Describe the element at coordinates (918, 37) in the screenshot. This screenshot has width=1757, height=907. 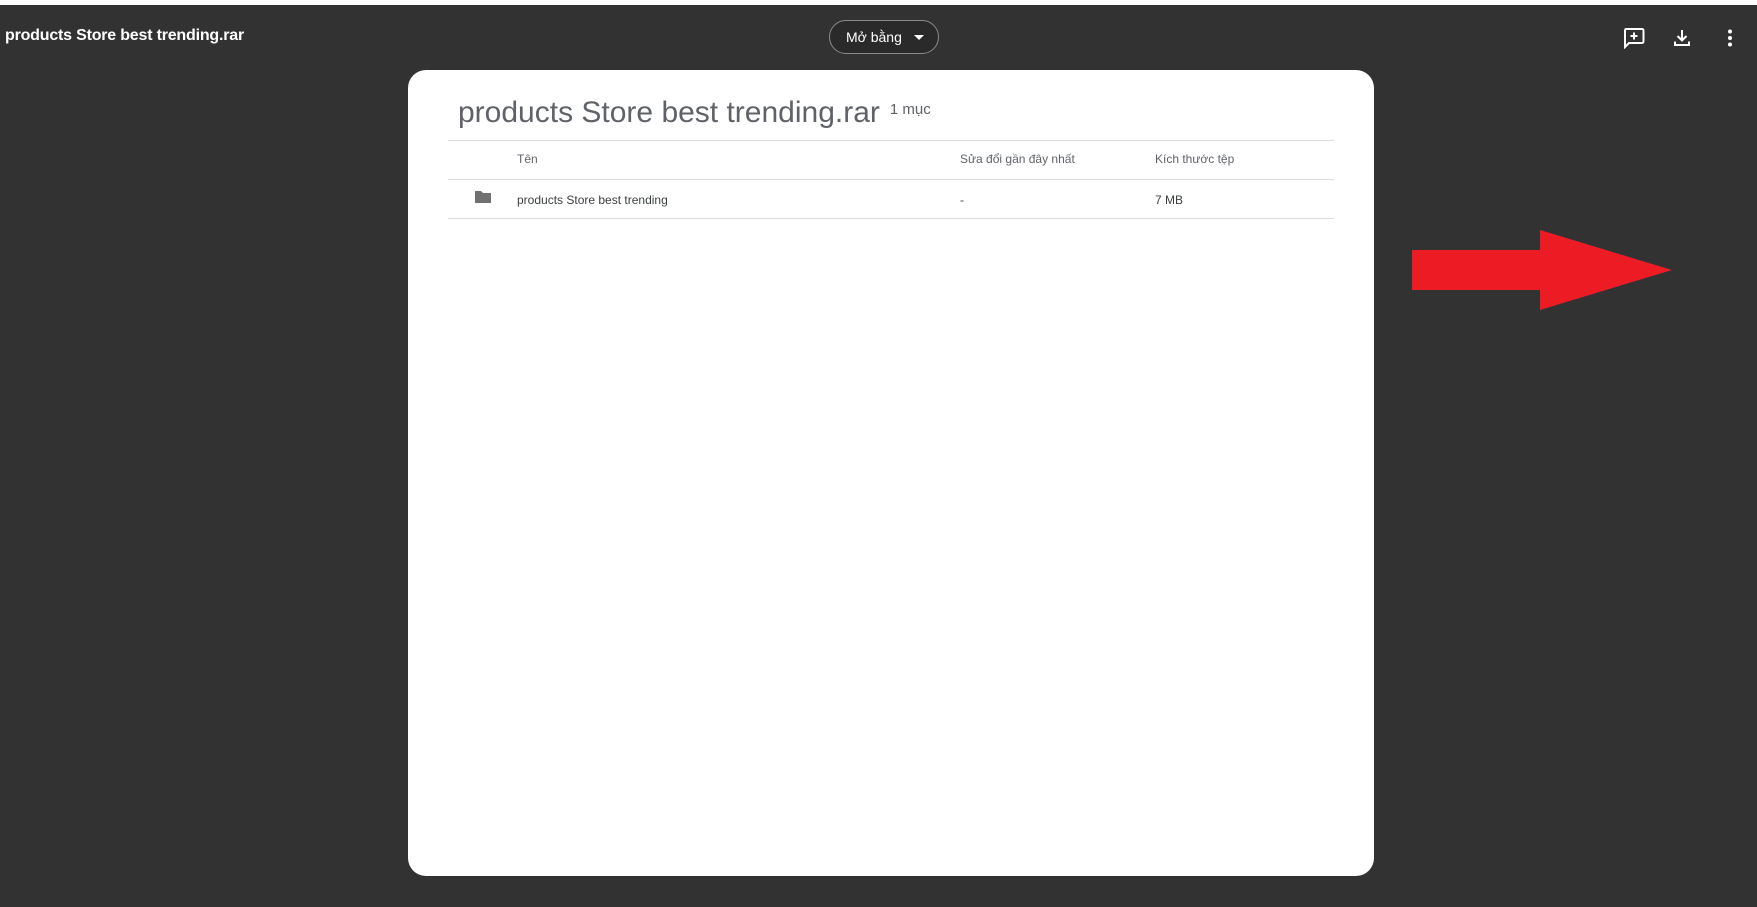
I see `dropdown-caret-icon` at that location.